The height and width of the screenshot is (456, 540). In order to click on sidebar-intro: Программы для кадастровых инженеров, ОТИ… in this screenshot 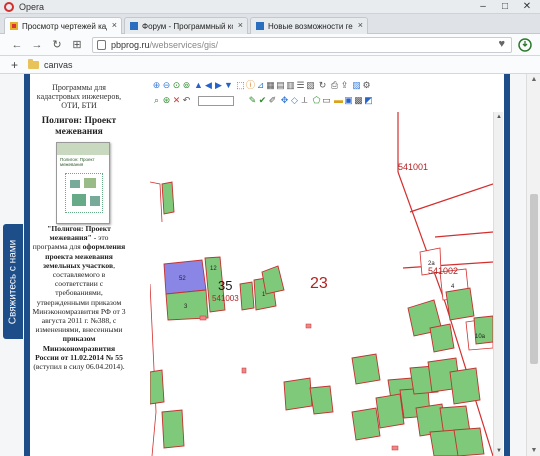, I will do `click(79, 96)`.